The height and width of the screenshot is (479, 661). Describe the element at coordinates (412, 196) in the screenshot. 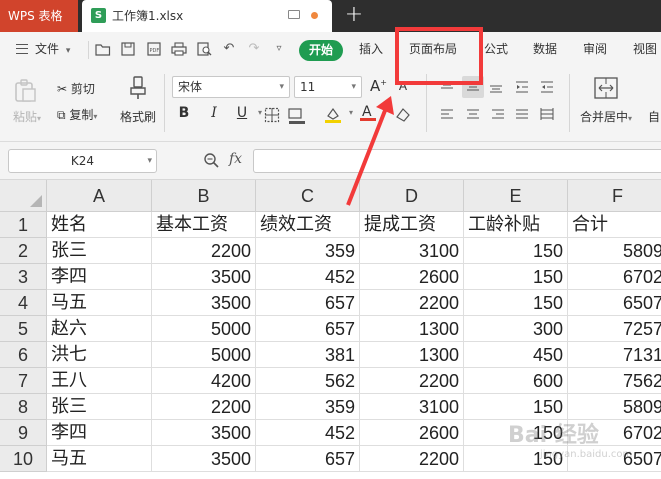

I see `column-header-d: D` at that location.